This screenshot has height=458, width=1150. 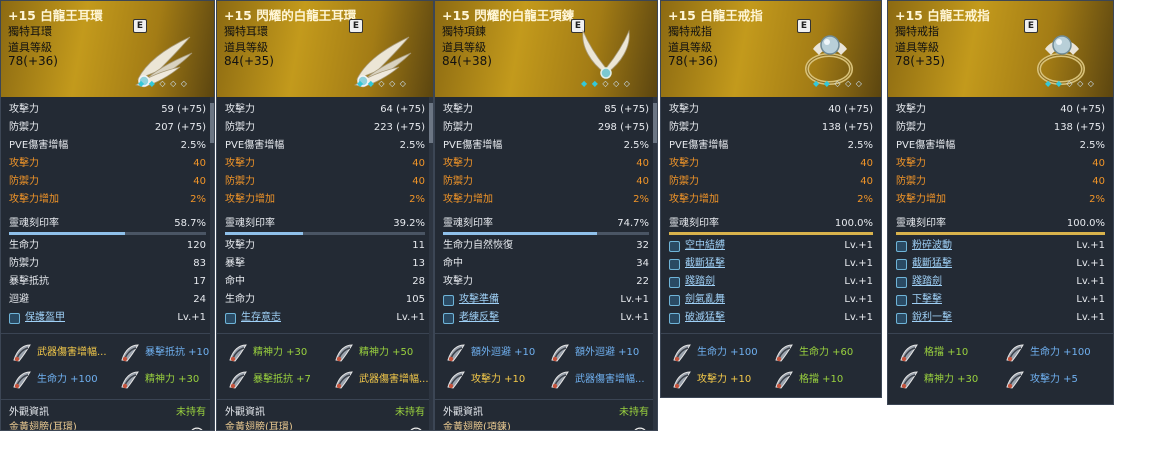 What do you see at coordinates (259, 426) in the screenshot?
I see `appearance-name: 金黃翅膀(耳環)` at bounding box center [259, 426].